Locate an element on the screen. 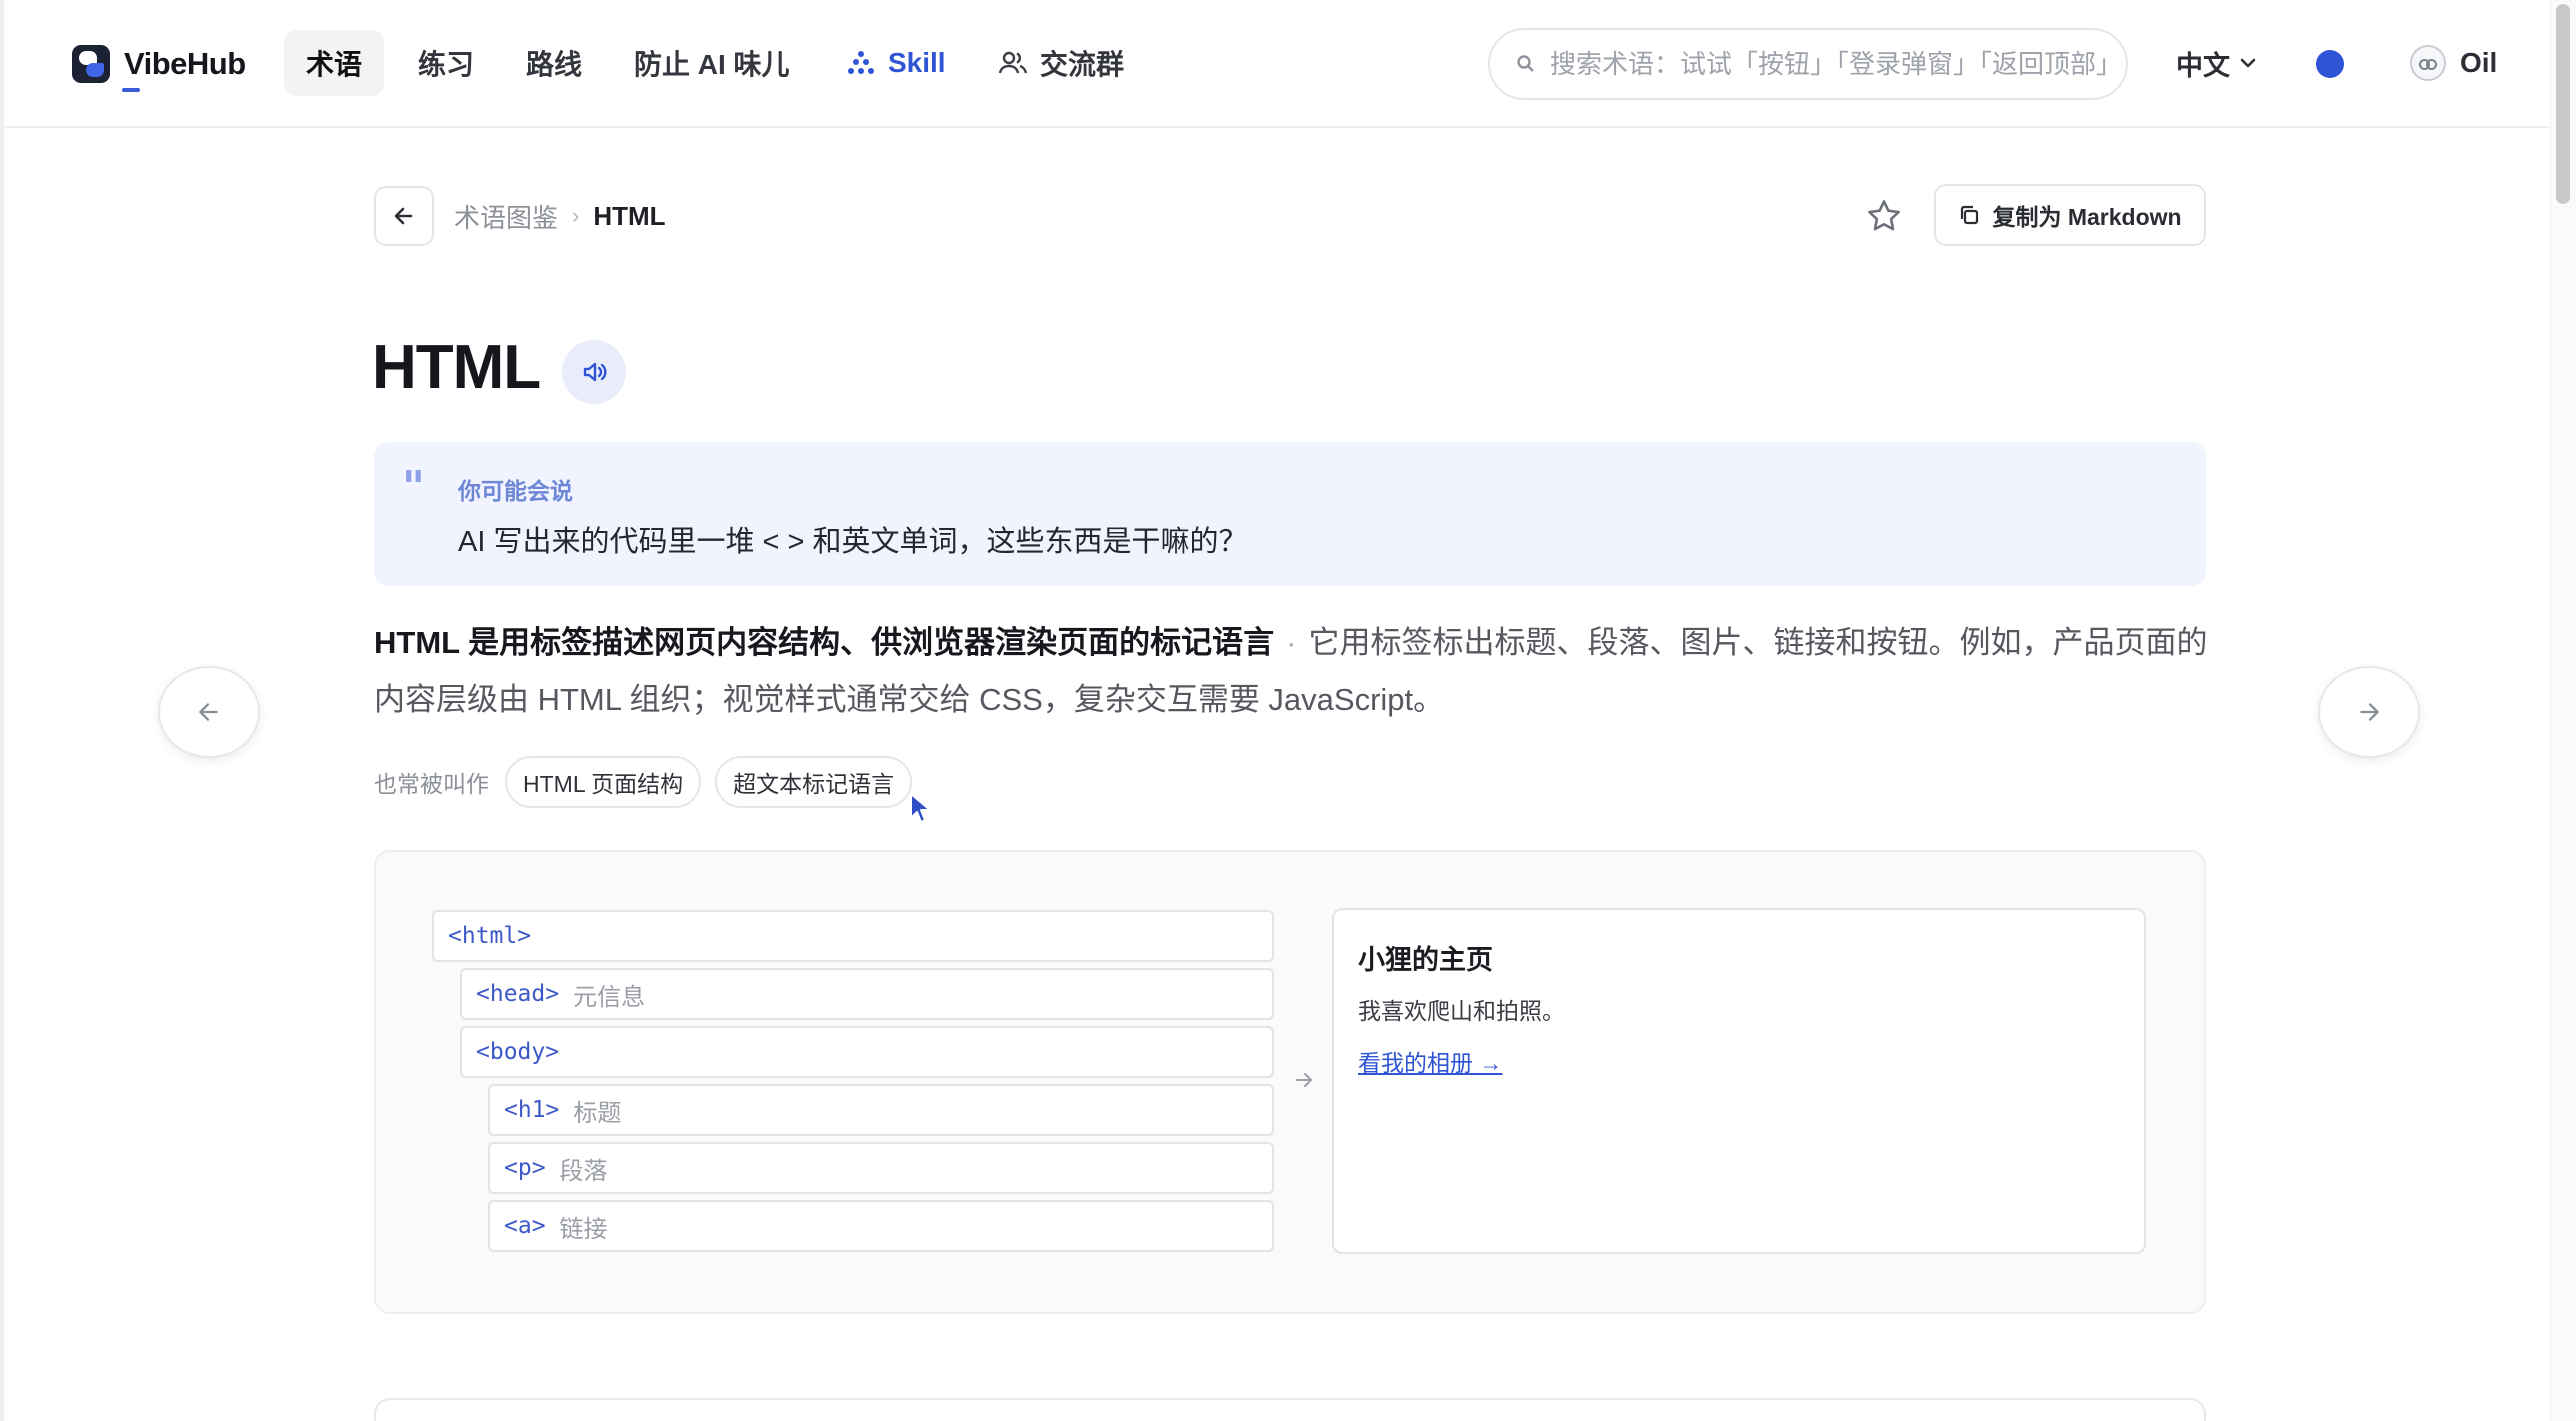  language-label: 中文 is located at coordinates (2203, 65).